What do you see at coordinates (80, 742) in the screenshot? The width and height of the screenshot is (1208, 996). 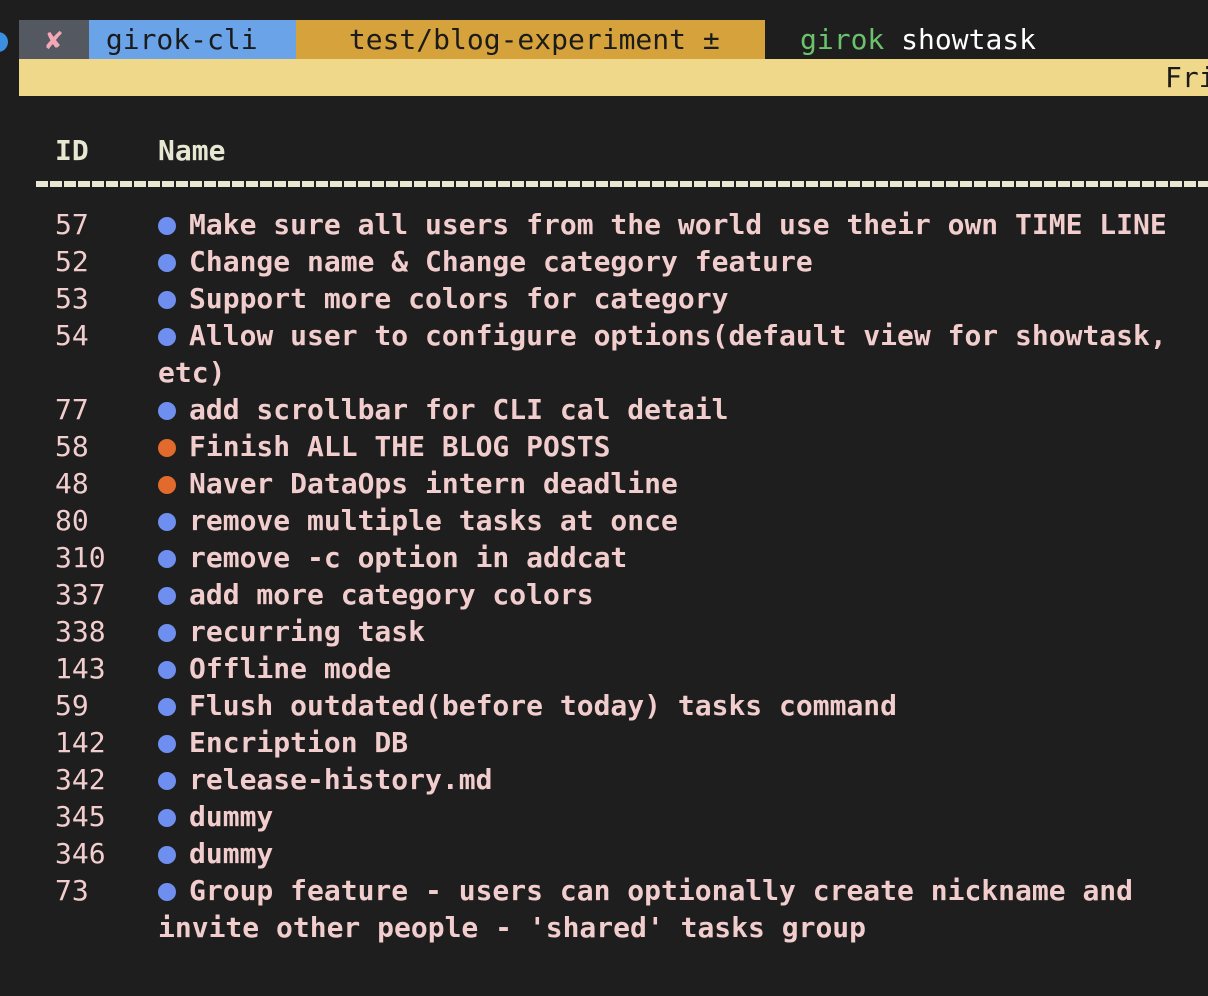 I see `task-id: 142` at bounding box center [80, 742].